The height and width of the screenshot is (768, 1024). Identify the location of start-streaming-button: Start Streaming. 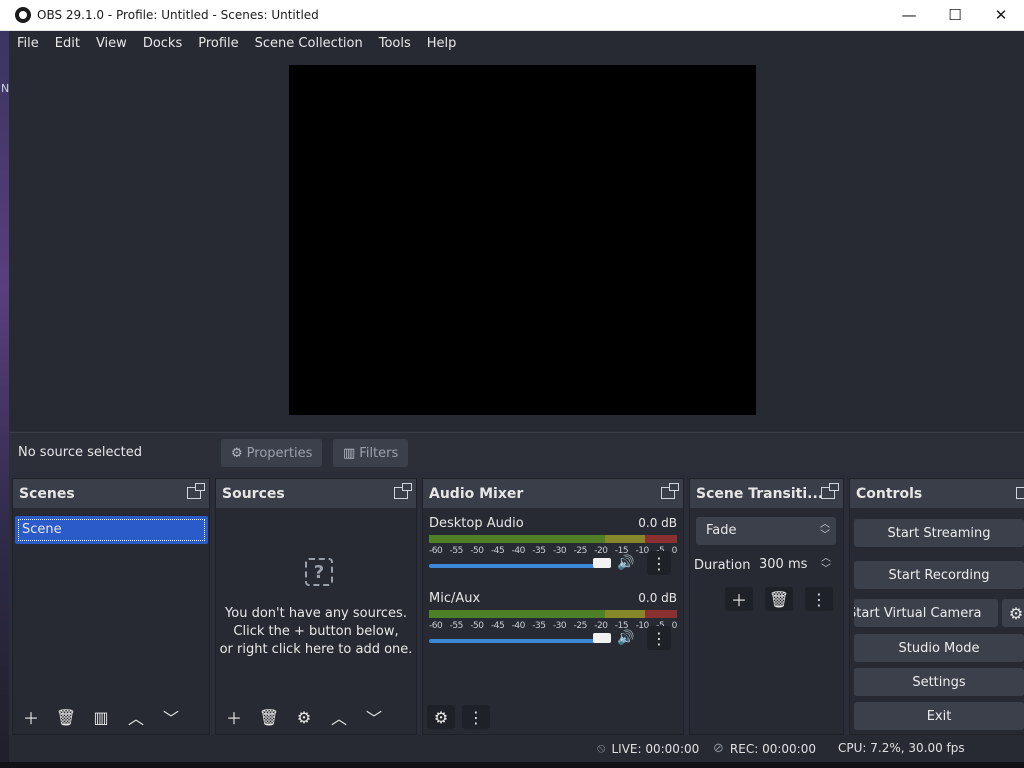
(939, 533).